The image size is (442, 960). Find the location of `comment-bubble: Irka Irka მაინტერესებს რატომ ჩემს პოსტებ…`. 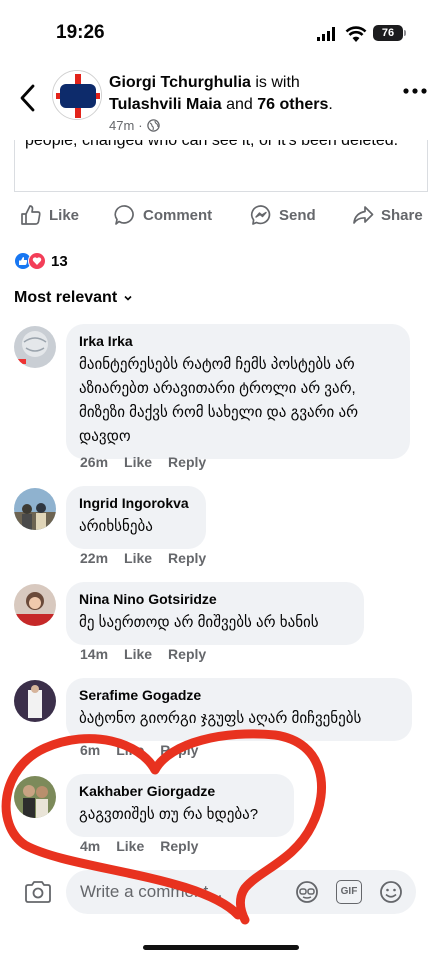

comment-bubble: Irka Irka მაინტერესებს რატომ ჩემს პოსტებ… is located at coordinates (238, 391).